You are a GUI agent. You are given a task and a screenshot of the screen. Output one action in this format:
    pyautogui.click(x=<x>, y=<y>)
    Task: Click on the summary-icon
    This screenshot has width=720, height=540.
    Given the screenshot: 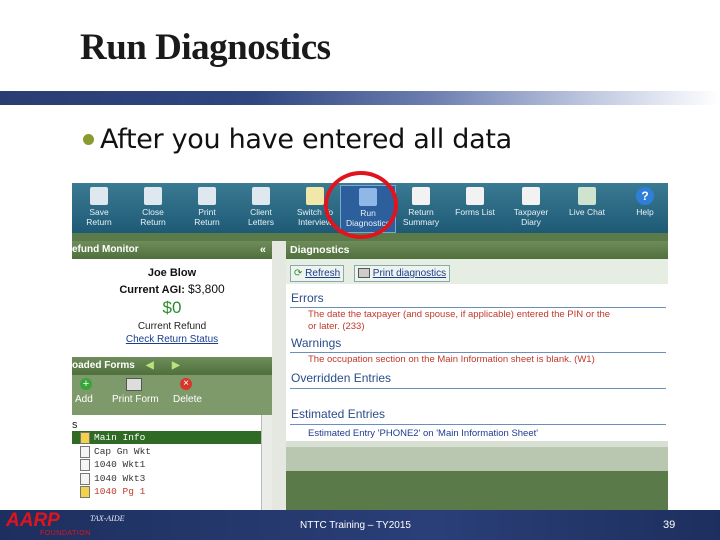 What is the action you would take?
    pyautogui.click(x=421, y=196)
    